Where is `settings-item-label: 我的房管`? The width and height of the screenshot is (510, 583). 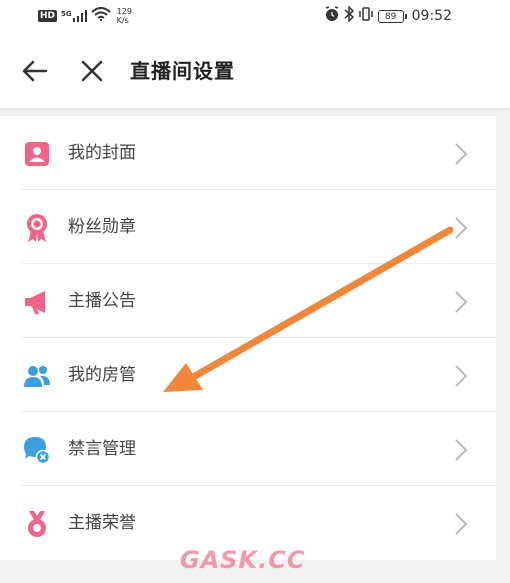
settings-item-label: 我的房管 is located at coordinates (102, 375).